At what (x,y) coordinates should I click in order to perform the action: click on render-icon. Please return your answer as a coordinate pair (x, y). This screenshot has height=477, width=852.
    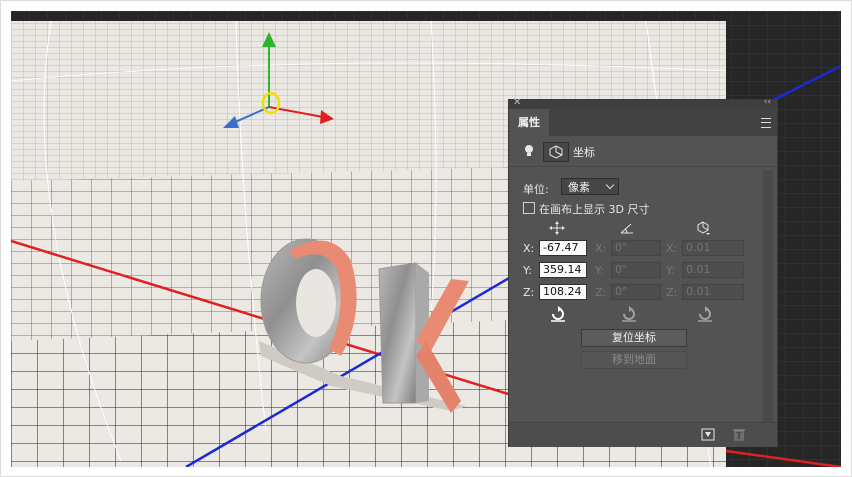
    Looking at the image, I should click on (708, 434).